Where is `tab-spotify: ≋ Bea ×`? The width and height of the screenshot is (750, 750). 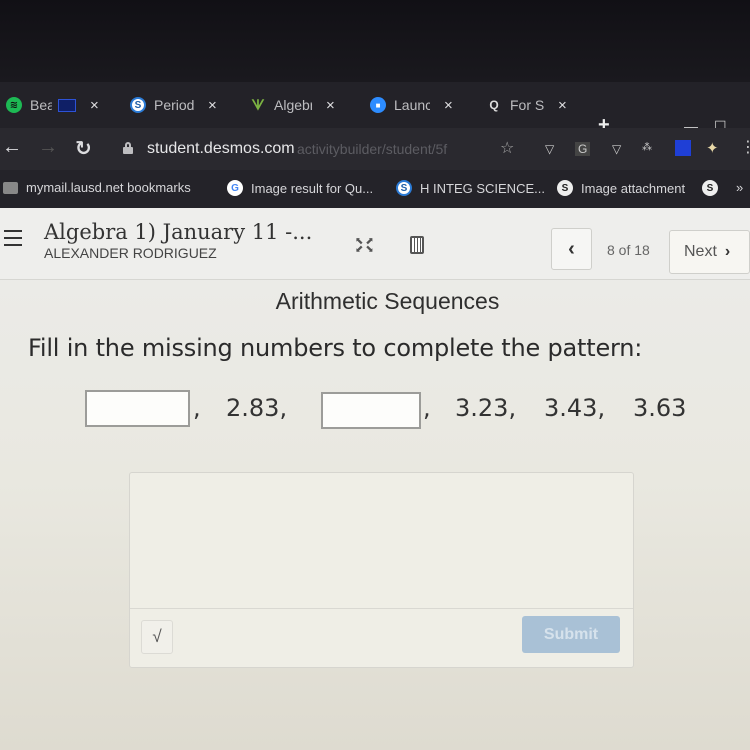
tab-spotify: ≋ Bea × is located at coordinates (52, 105).